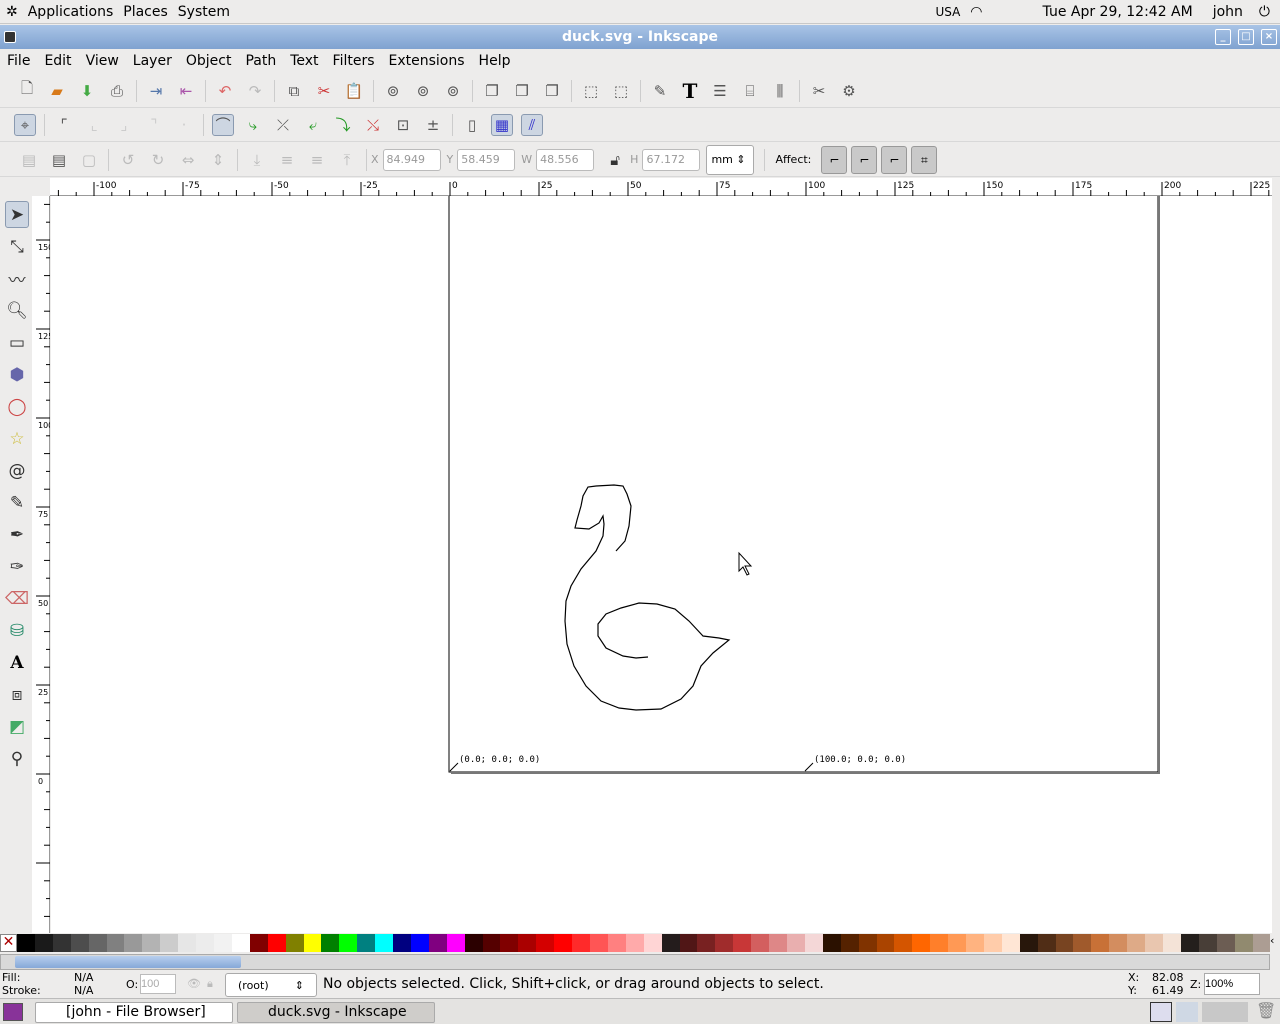 The width and height of the screenshot is (1280, 1024). What do you see at coordinates (324, 91) in the screenshot?
I see `cut-icon: ✂` at bounding box center [324, 91].